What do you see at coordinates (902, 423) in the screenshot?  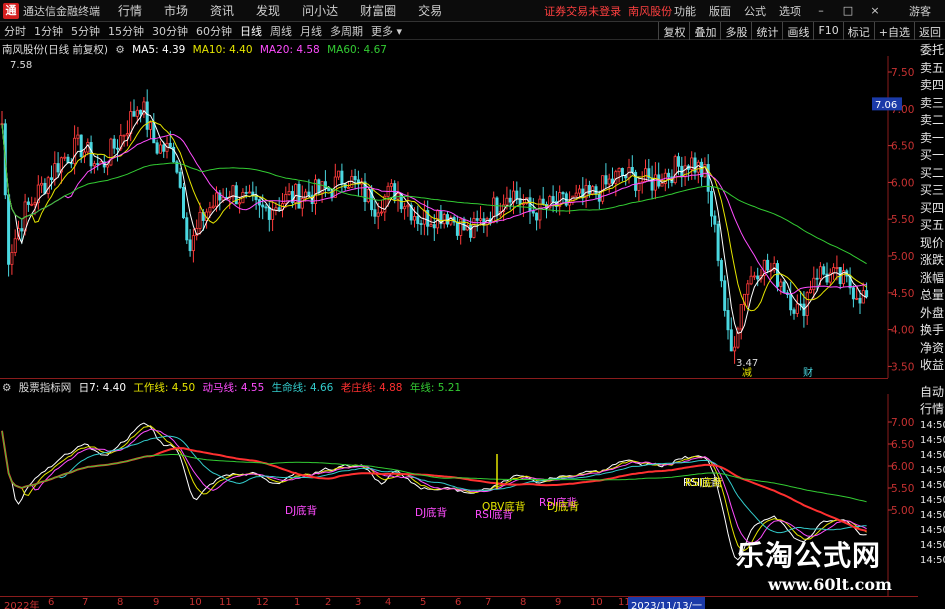 I see `indicator-axis-label: 7.00` at bounding box center [902, 423].